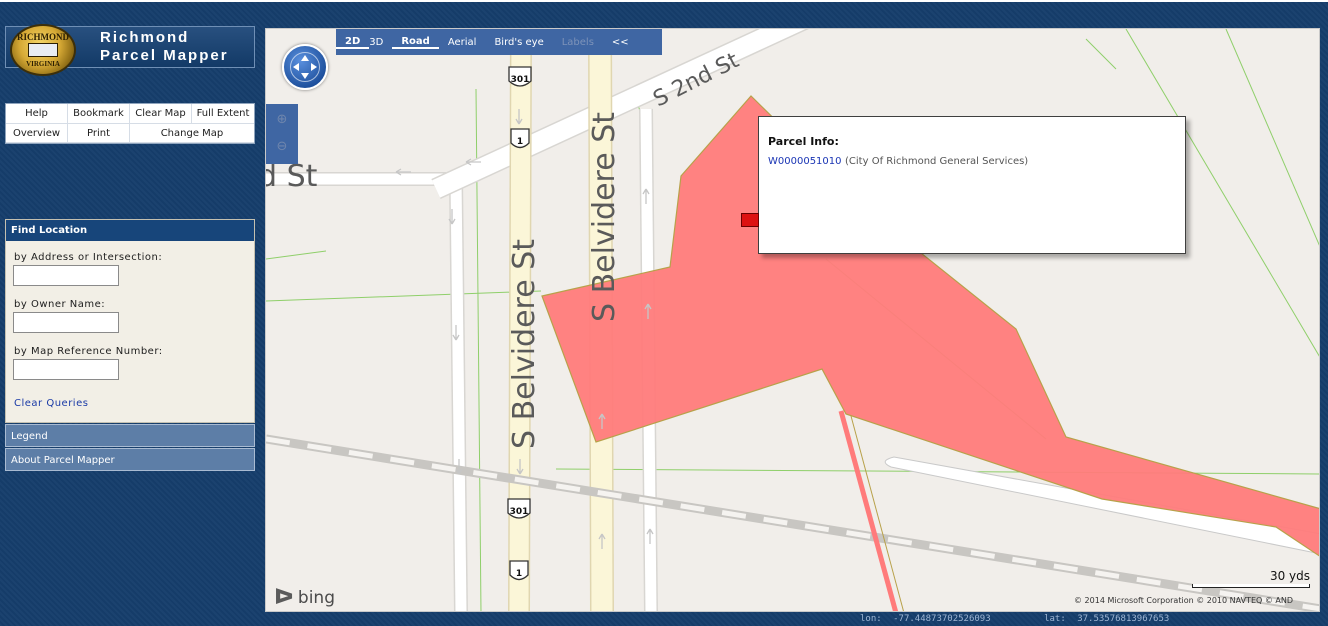 The width and height of the screenshot is (1328, 626). I want to click on app-header: RICHMOND VIRGINIA Richmond Parcel Mapper, so click(130, 50).